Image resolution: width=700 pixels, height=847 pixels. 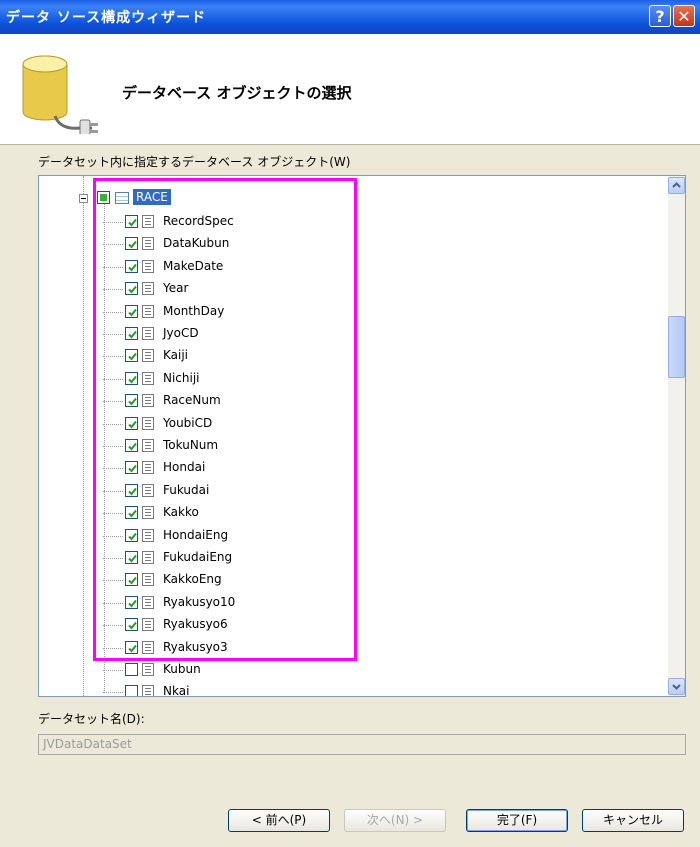 What do you see at coordinates (362, 744) in the screenshot?
I see `dataset-name-field: JVDataDataSet` at bounding box center [362, 744].